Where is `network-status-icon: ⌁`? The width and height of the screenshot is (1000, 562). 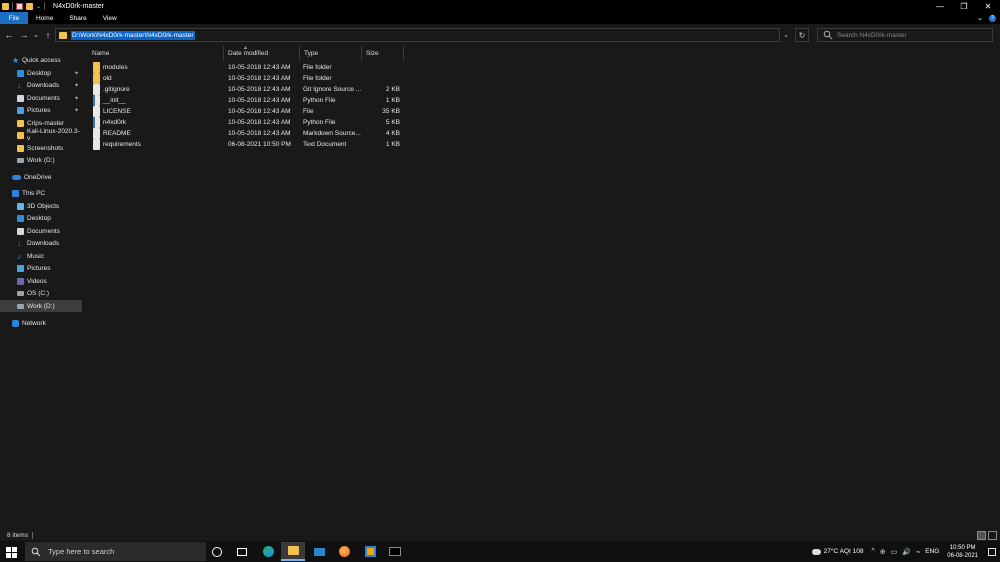 network-status-icon: ⌁ is located at coordinates (918, 552).